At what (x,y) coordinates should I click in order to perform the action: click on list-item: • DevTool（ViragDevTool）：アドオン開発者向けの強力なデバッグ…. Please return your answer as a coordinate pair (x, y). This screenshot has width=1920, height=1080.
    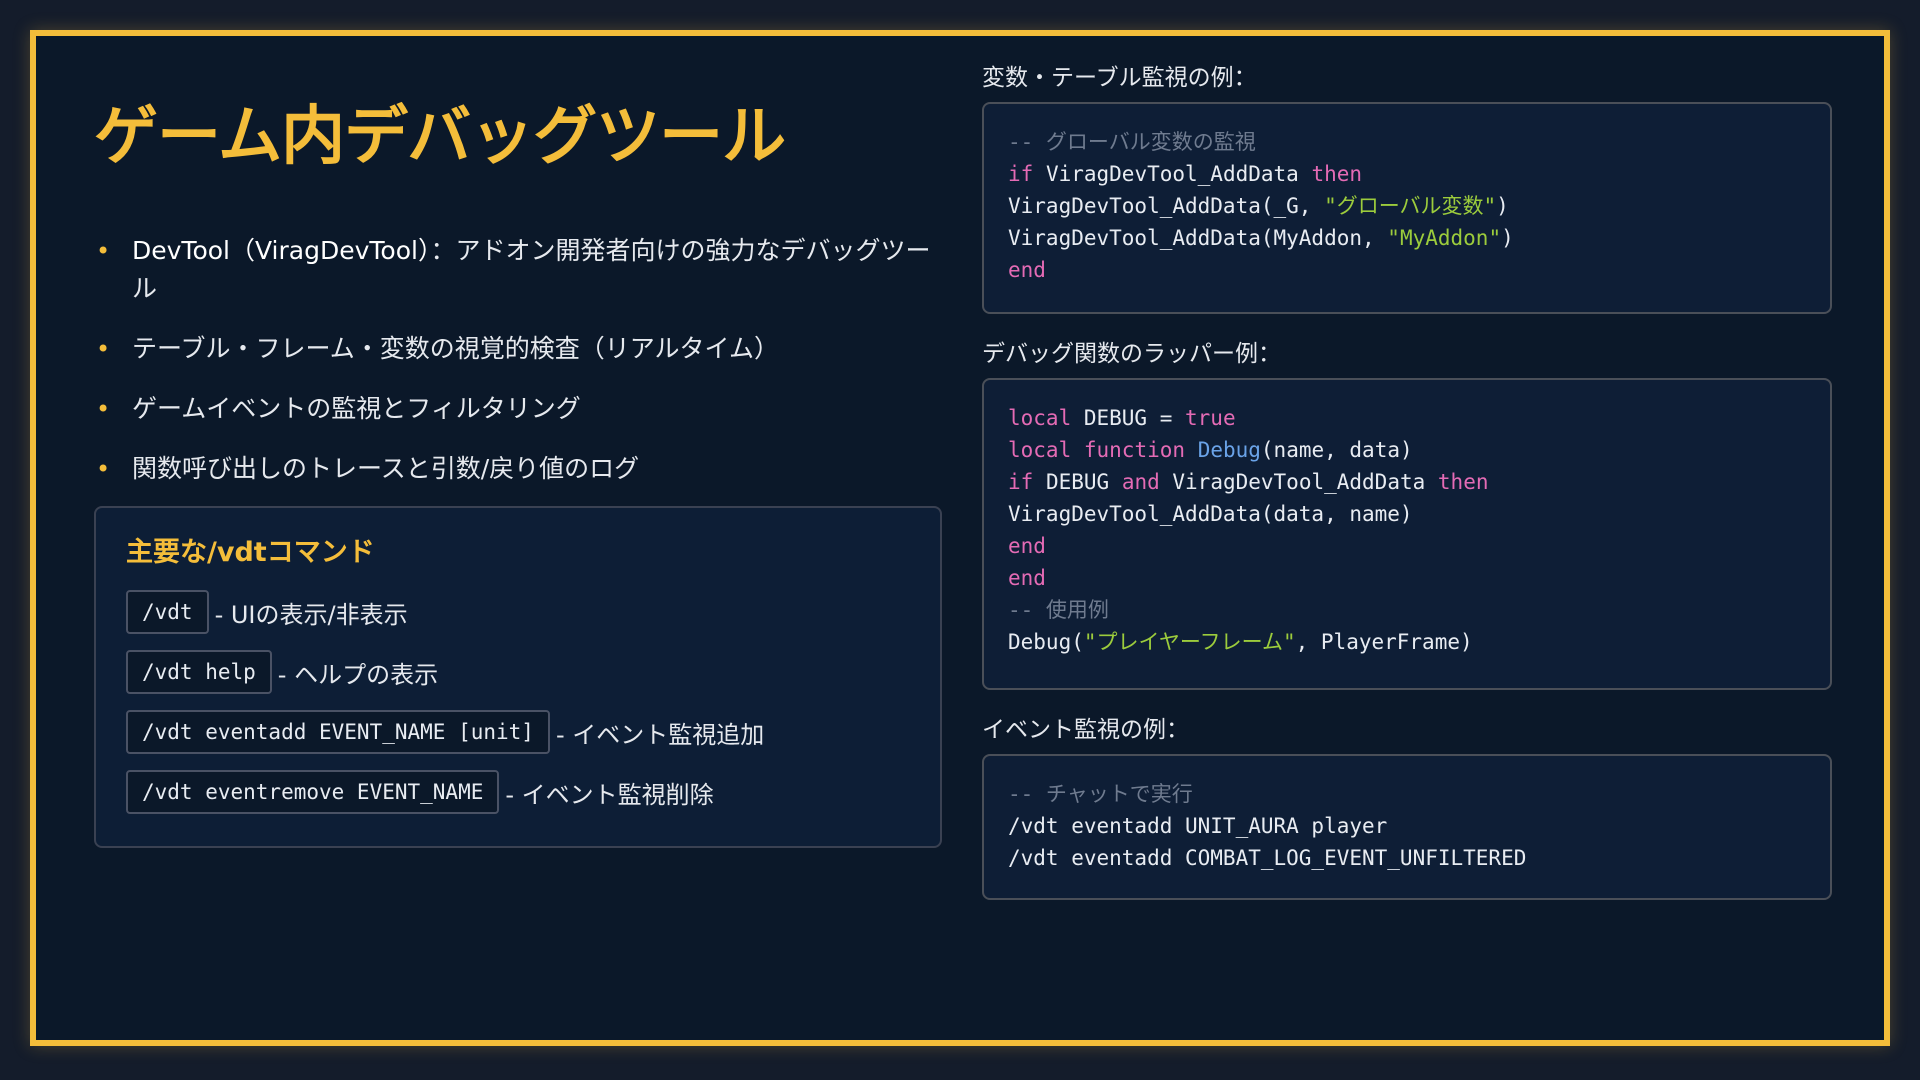
    Looking at the image, I should click on (520, 270).